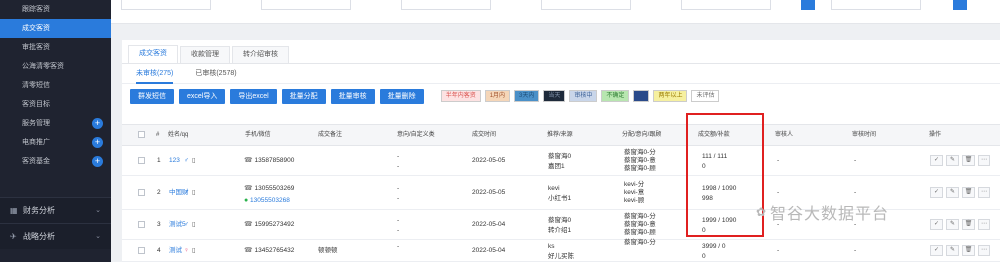 The width and height of the screenshot is (1000, 262). Describe the element at coordinates (527, 96) in the screenshot. I see `legend-tag: 3天内` at that location.